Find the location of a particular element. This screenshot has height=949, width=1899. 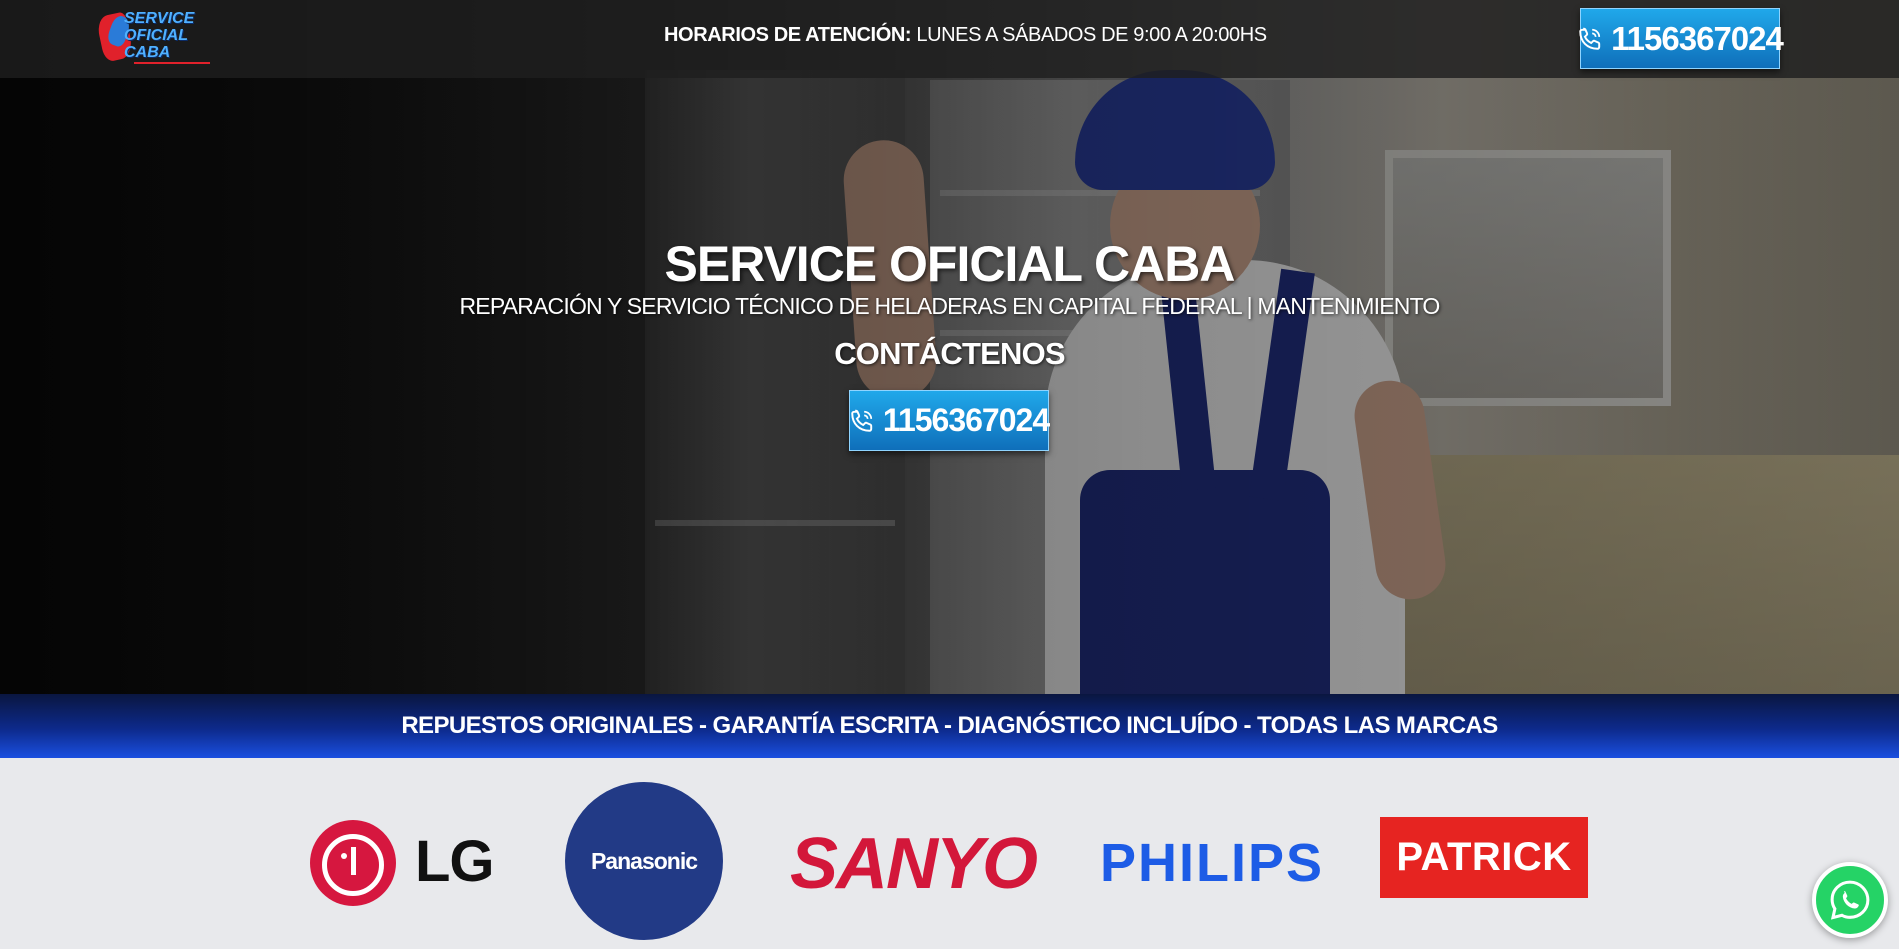

whatsapp-icon is located at coordinates (1850, 900).